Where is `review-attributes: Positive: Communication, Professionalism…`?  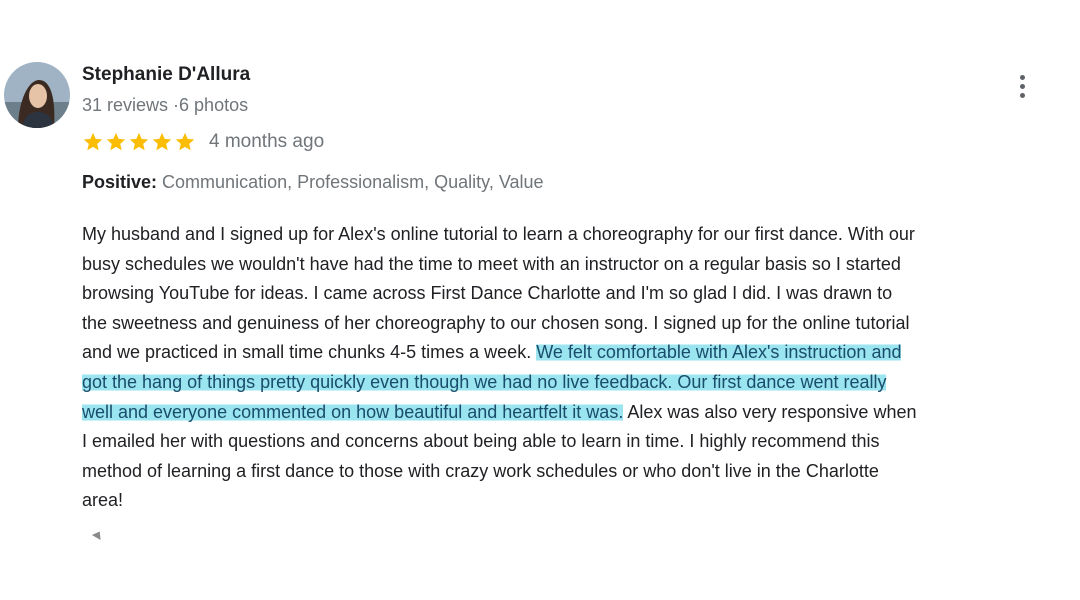 review-attributes: Positive: Communication, Professionalism… is located at coordinates (313, 182).